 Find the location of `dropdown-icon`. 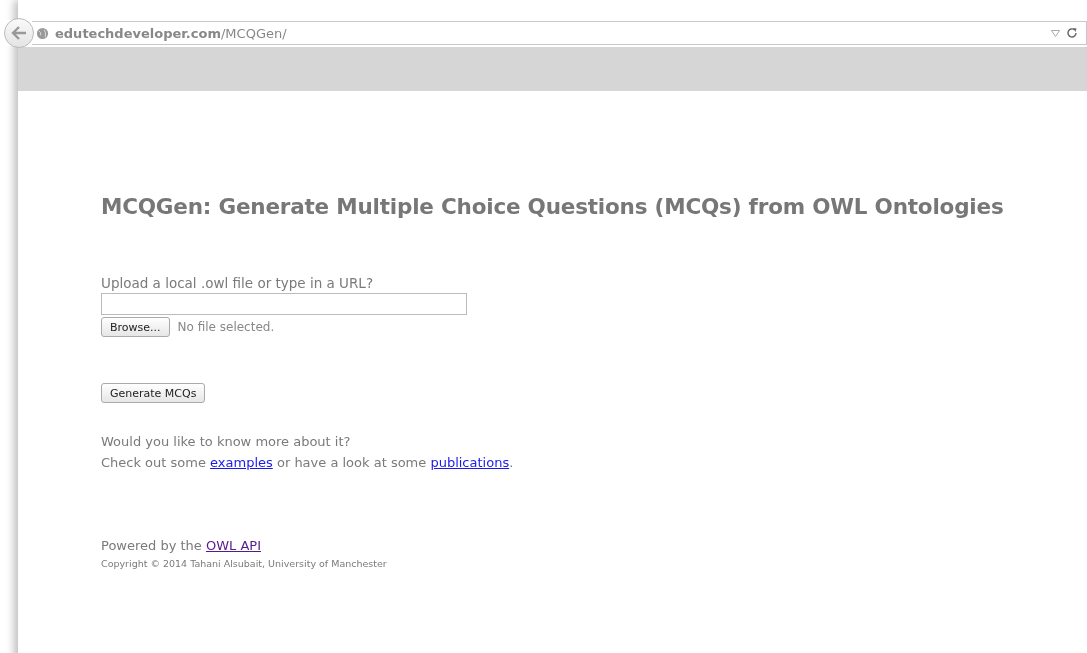

dropdown-icon is located at coordinates (1055, 33).